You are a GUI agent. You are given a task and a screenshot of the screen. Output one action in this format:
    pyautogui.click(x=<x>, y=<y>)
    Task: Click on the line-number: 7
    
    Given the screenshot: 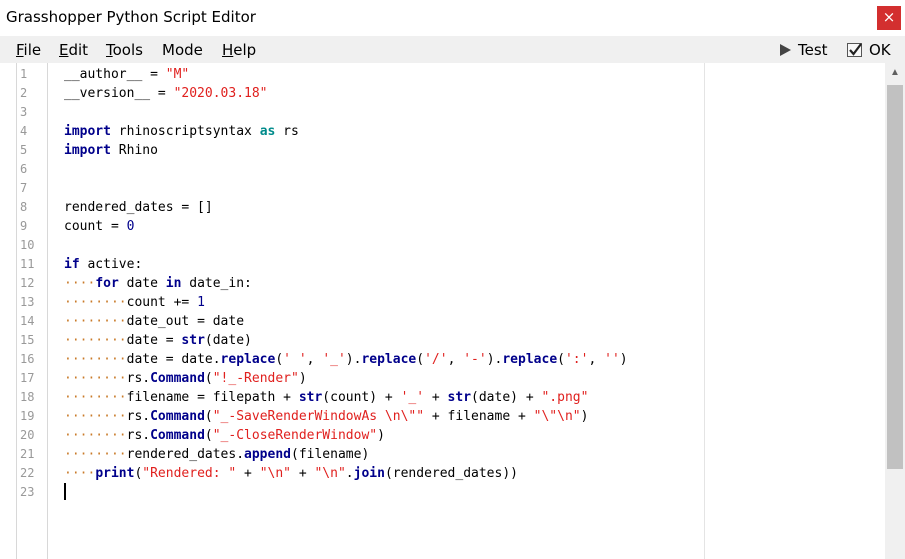 What is the action you would take?
    pyautogui.click(x=24, y=188)
    